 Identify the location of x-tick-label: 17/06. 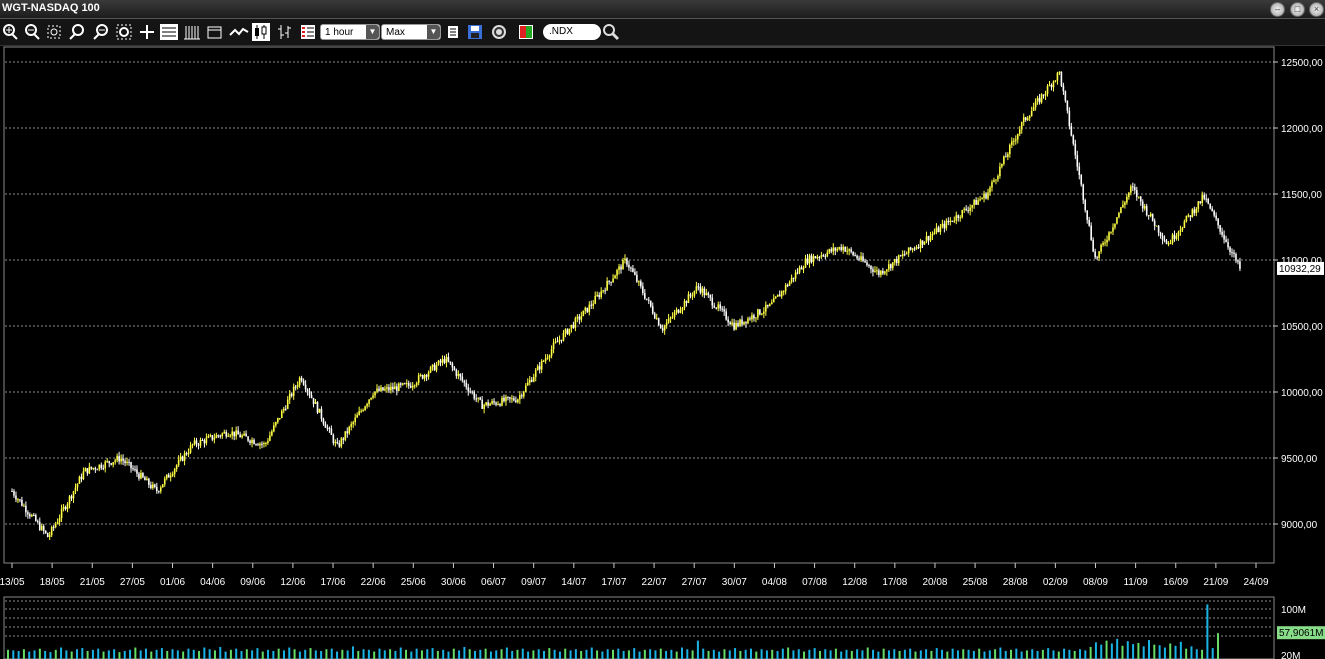
(333, 582).